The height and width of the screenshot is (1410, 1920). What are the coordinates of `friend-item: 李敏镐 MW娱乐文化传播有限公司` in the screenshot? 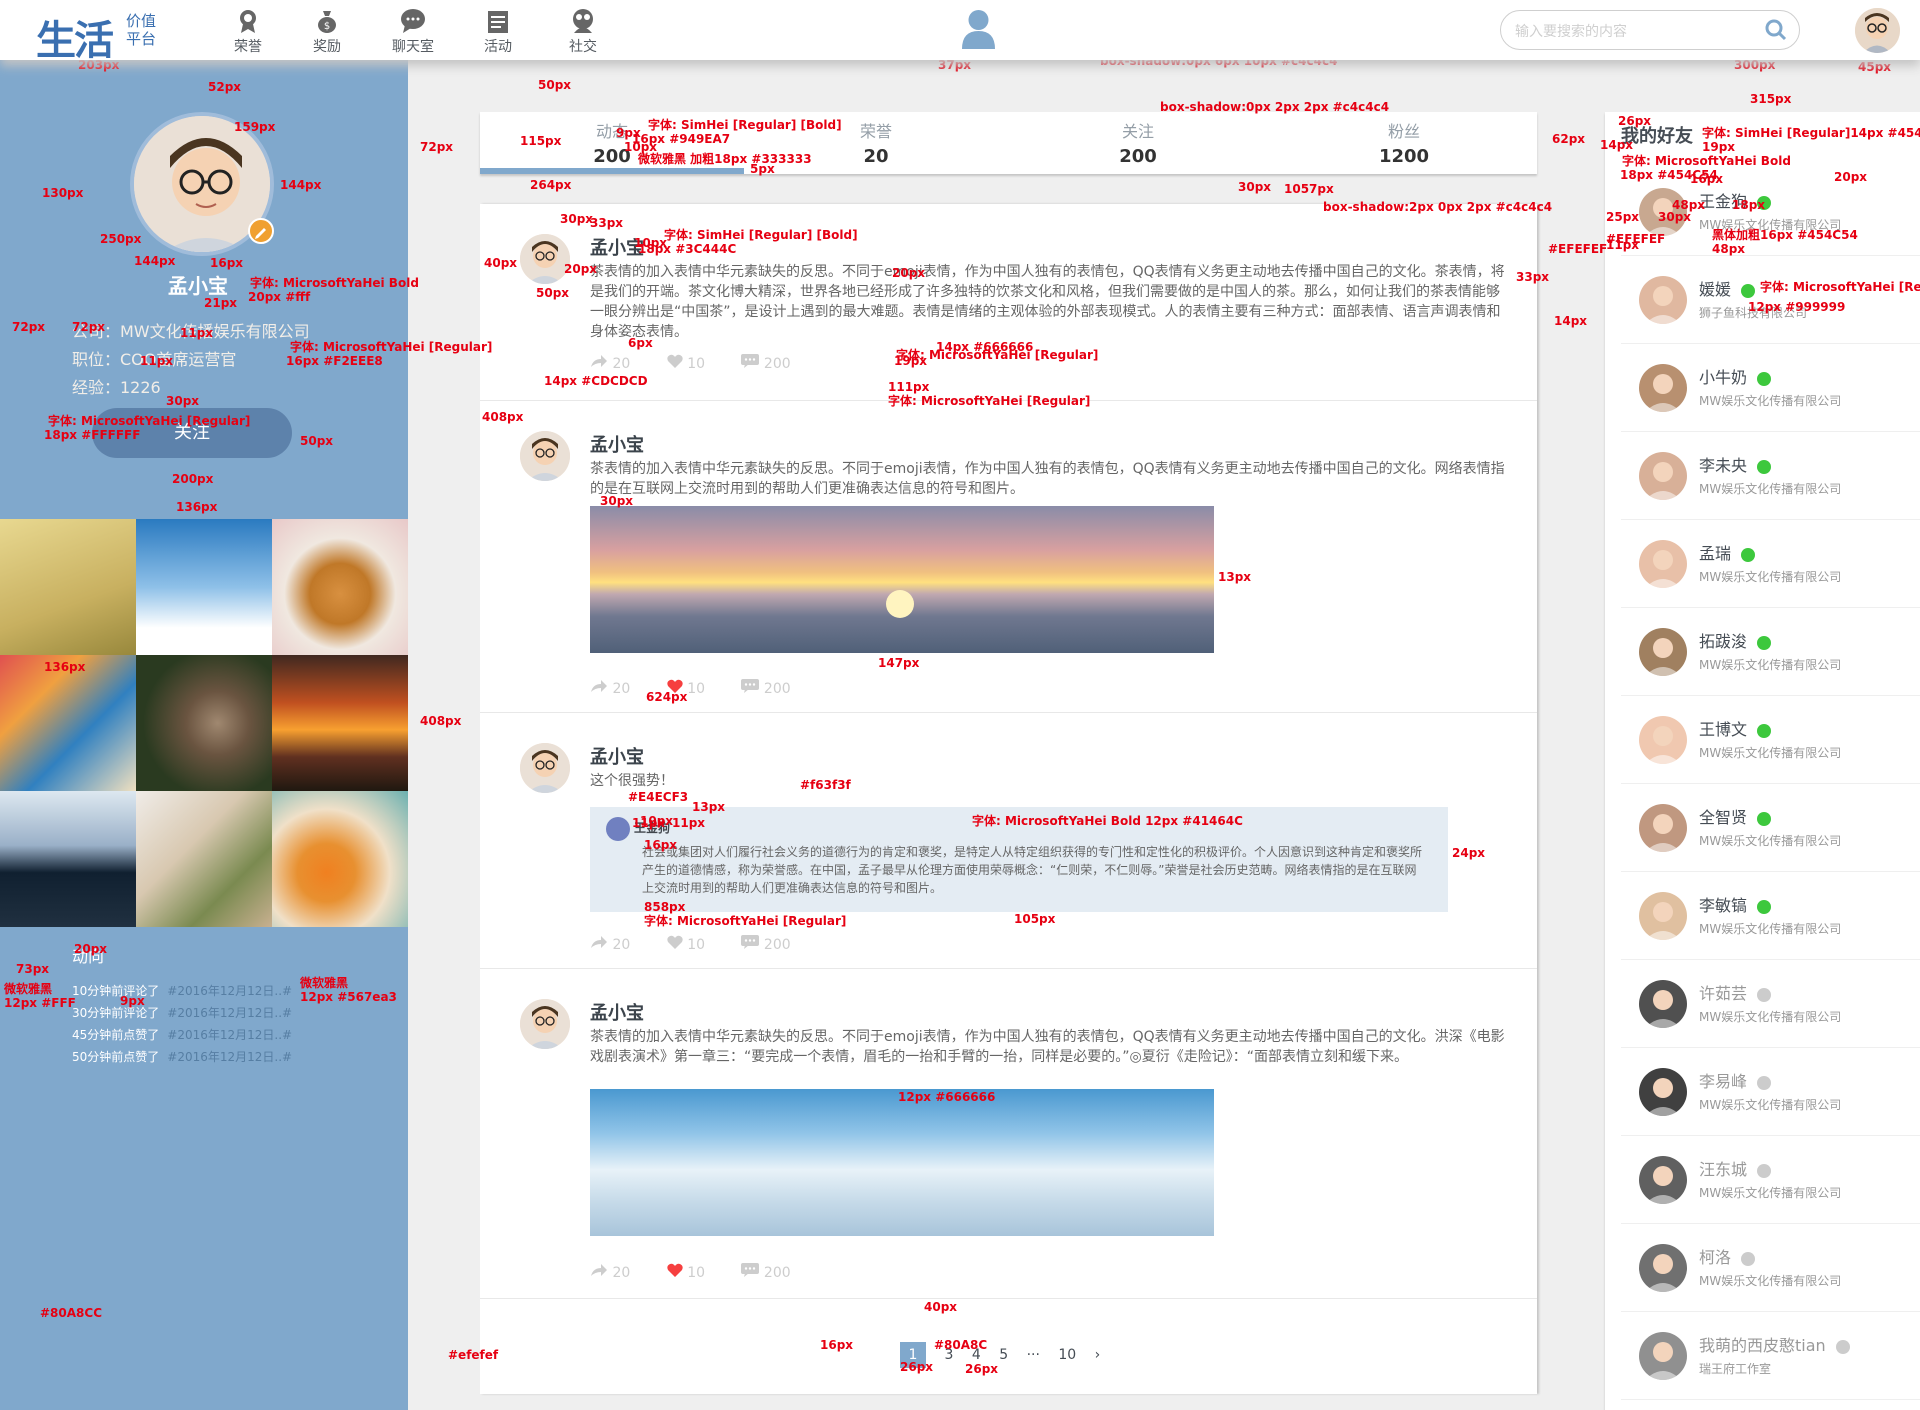 It's located at (1770, 916).